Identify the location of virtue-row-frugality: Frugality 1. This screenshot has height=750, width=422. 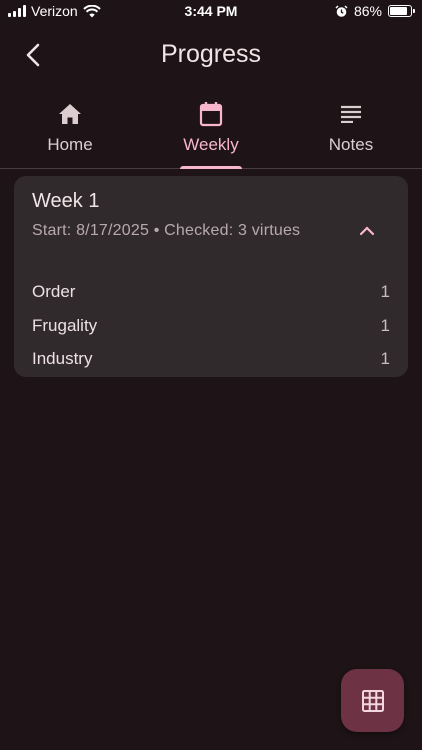
(211, 326).